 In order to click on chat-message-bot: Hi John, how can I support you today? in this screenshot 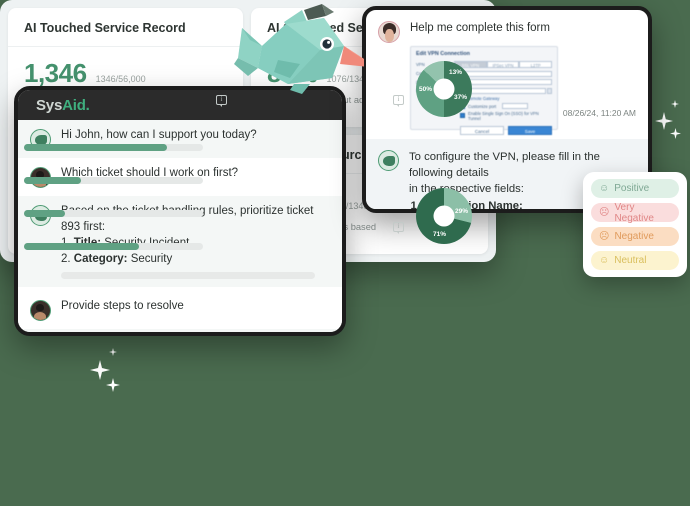, I will do `click(180, 139)`.